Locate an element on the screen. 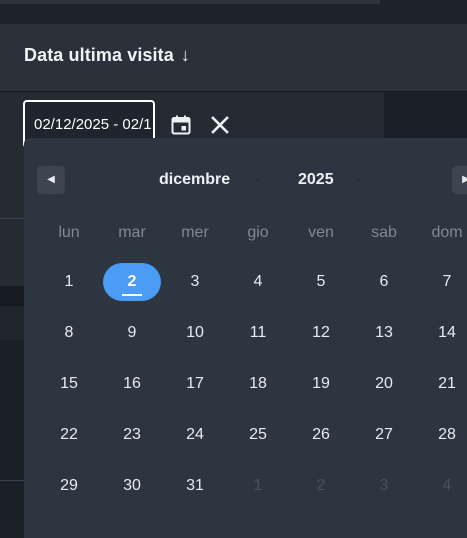 The image size is (467, 538). calendar-day: 6 is located at coordinates (384, 282).